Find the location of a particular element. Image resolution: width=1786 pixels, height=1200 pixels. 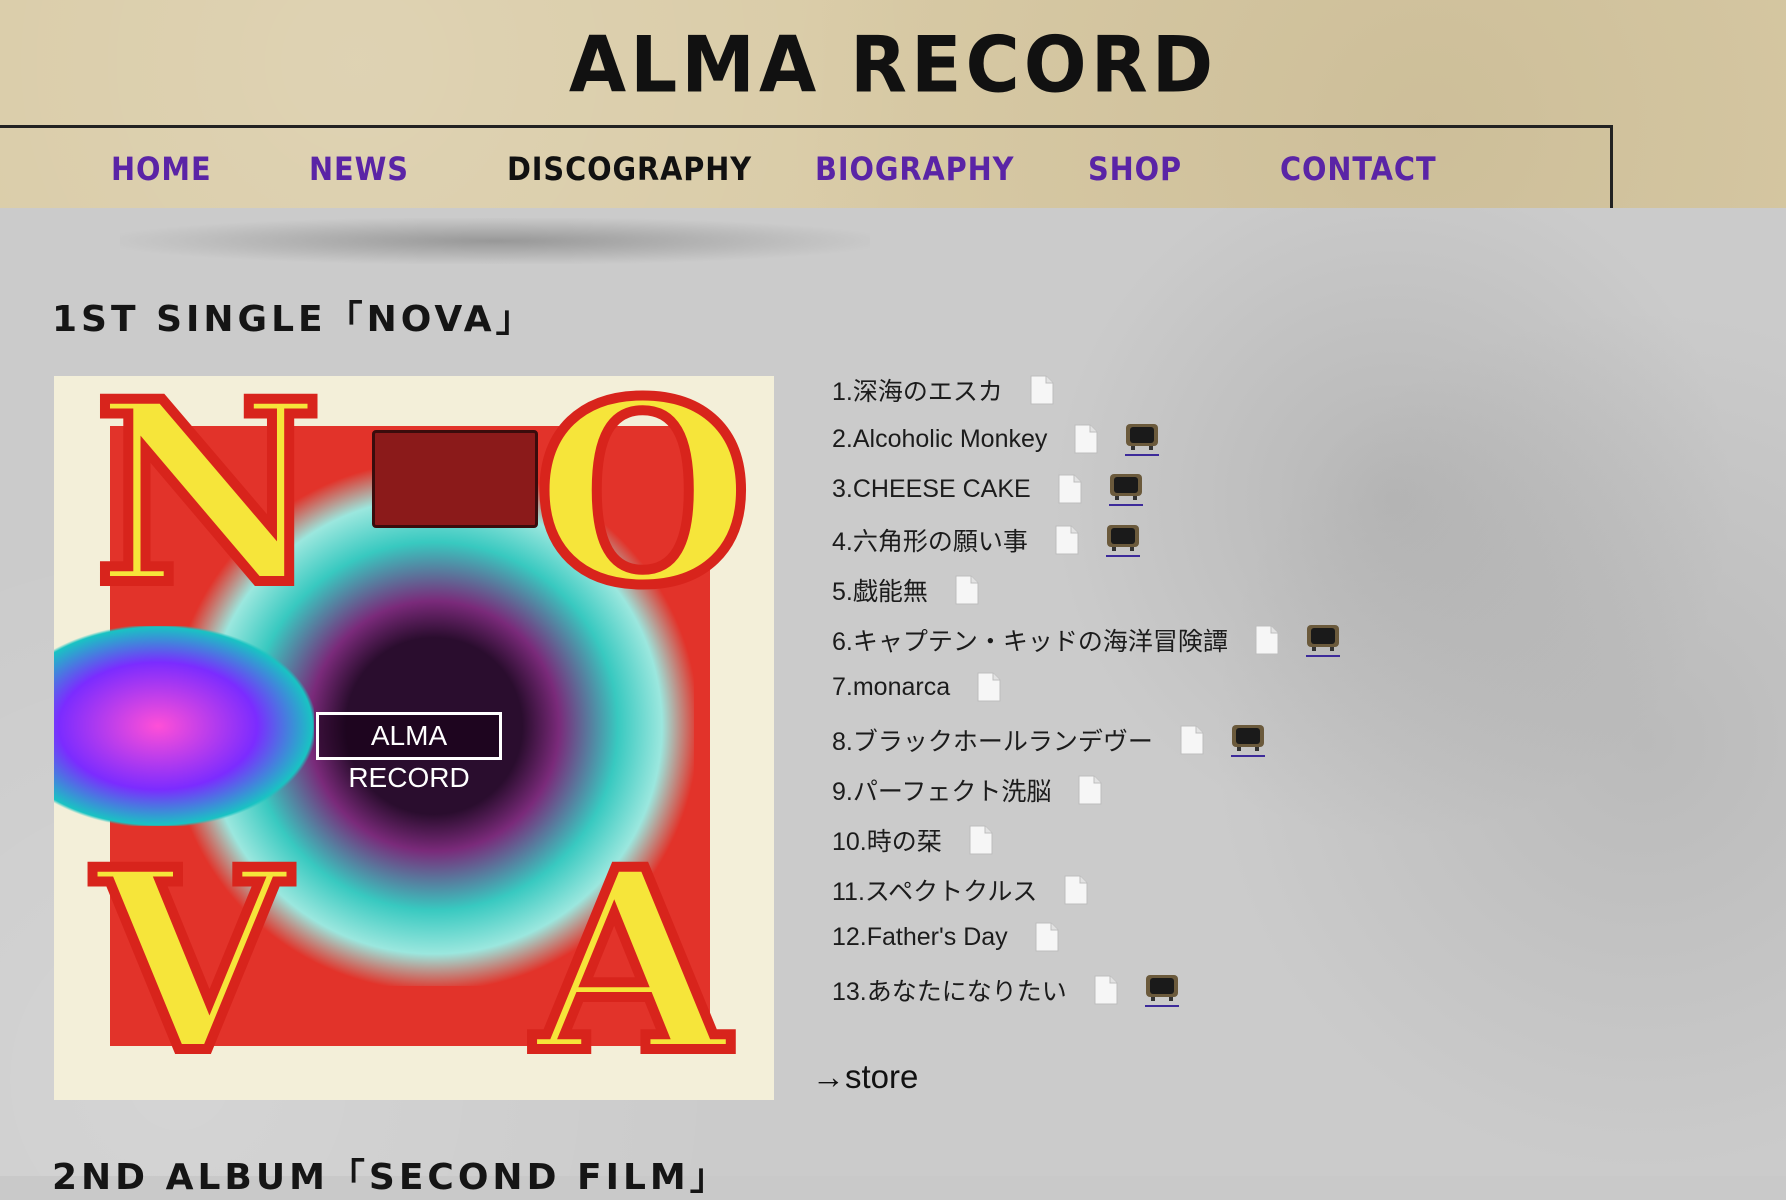

cover-letter: V is located at coordinates (191, 957).